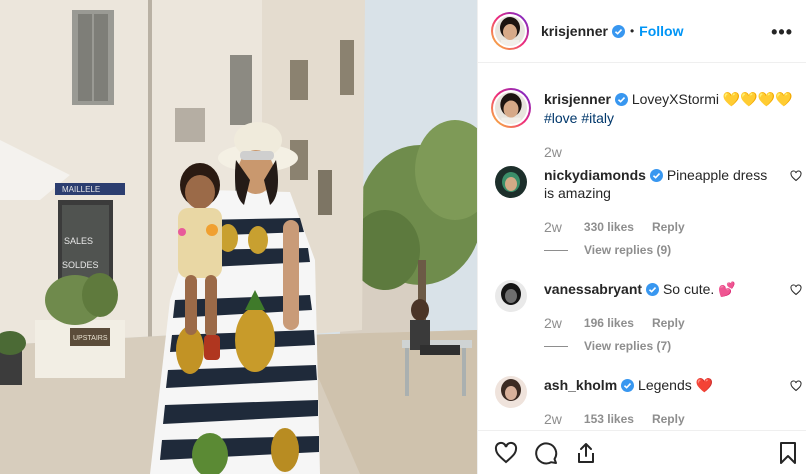 The width and height of the screenshot is (806, 474). I want to click on comment-text: Legends ❤️, so click(676, 385).